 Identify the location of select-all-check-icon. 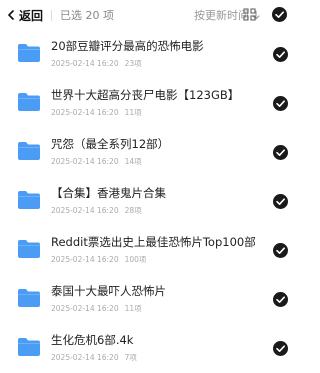
(279, 14).